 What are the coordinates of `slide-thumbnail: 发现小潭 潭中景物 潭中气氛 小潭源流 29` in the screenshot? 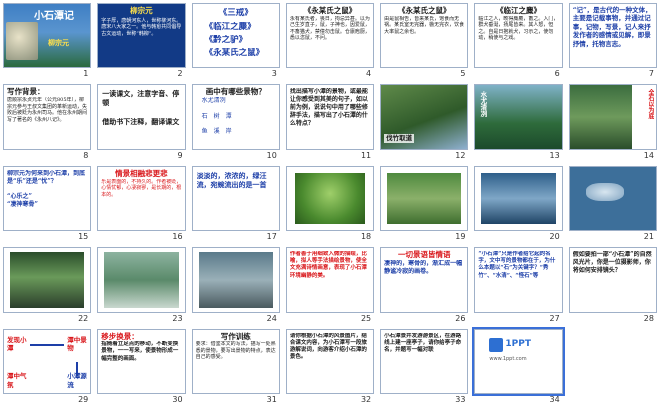 It's located at (47, 366).